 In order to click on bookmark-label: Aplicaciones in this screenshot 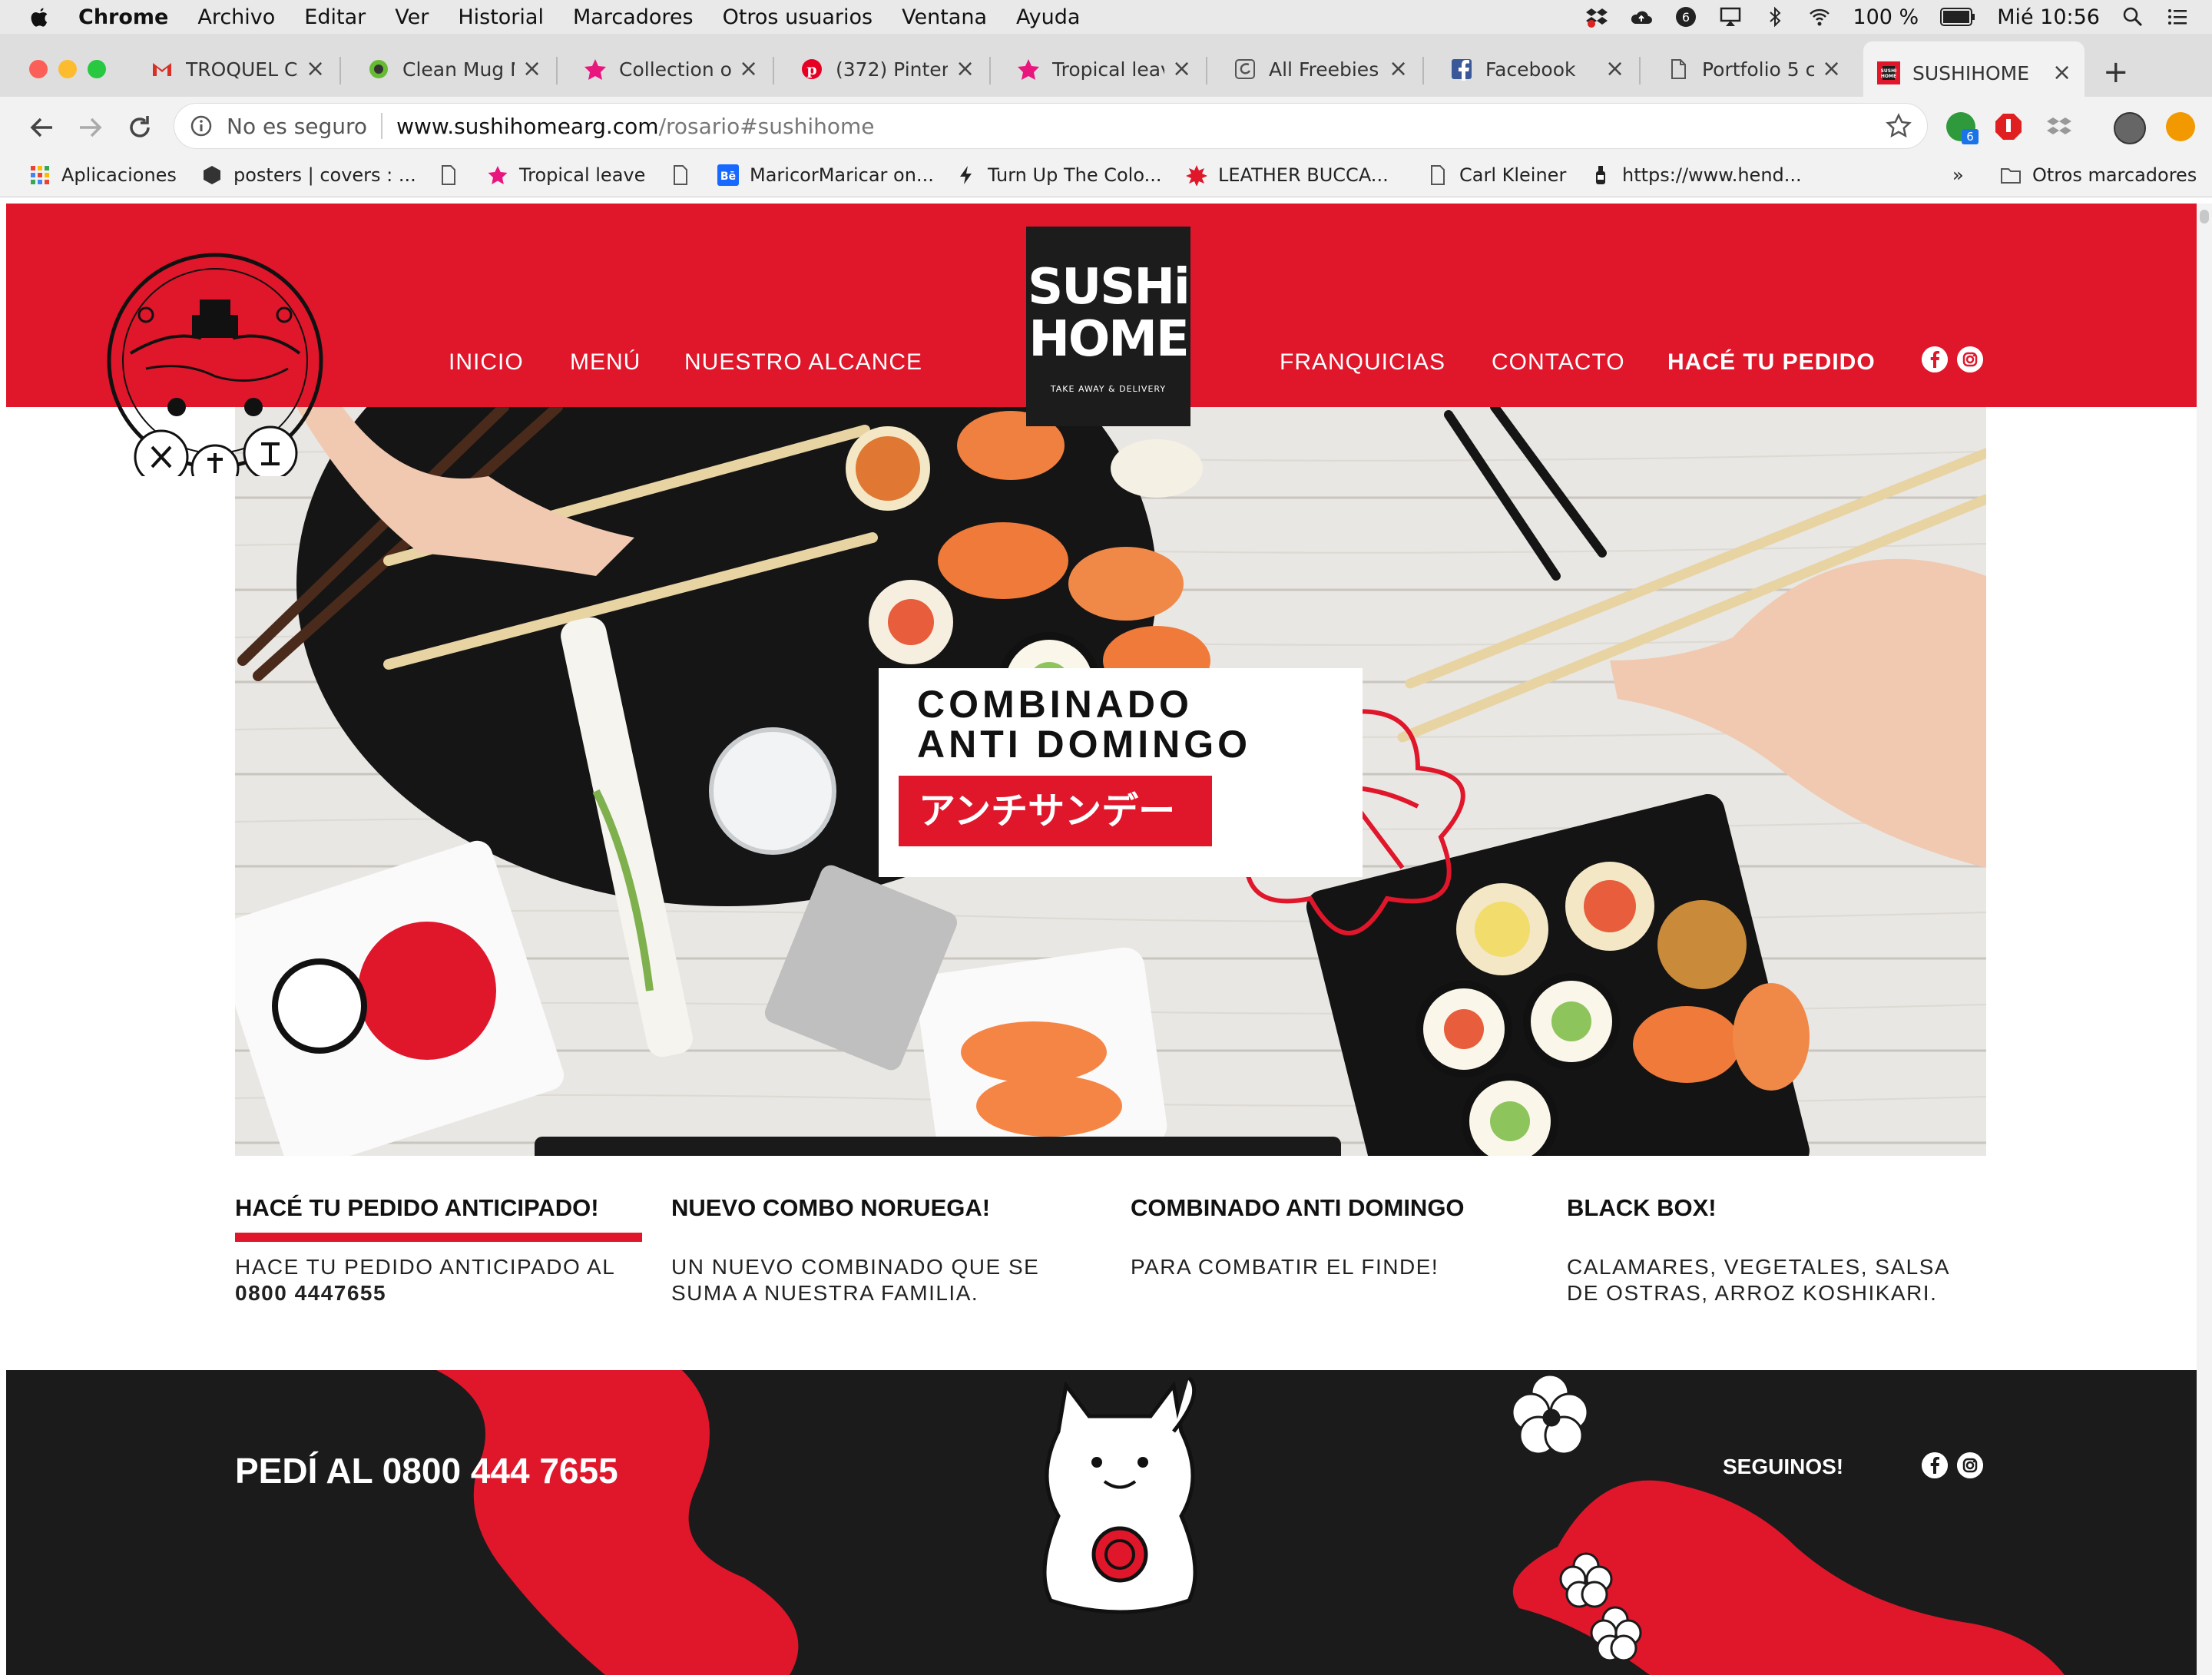, I will do `click(119, 175)`.